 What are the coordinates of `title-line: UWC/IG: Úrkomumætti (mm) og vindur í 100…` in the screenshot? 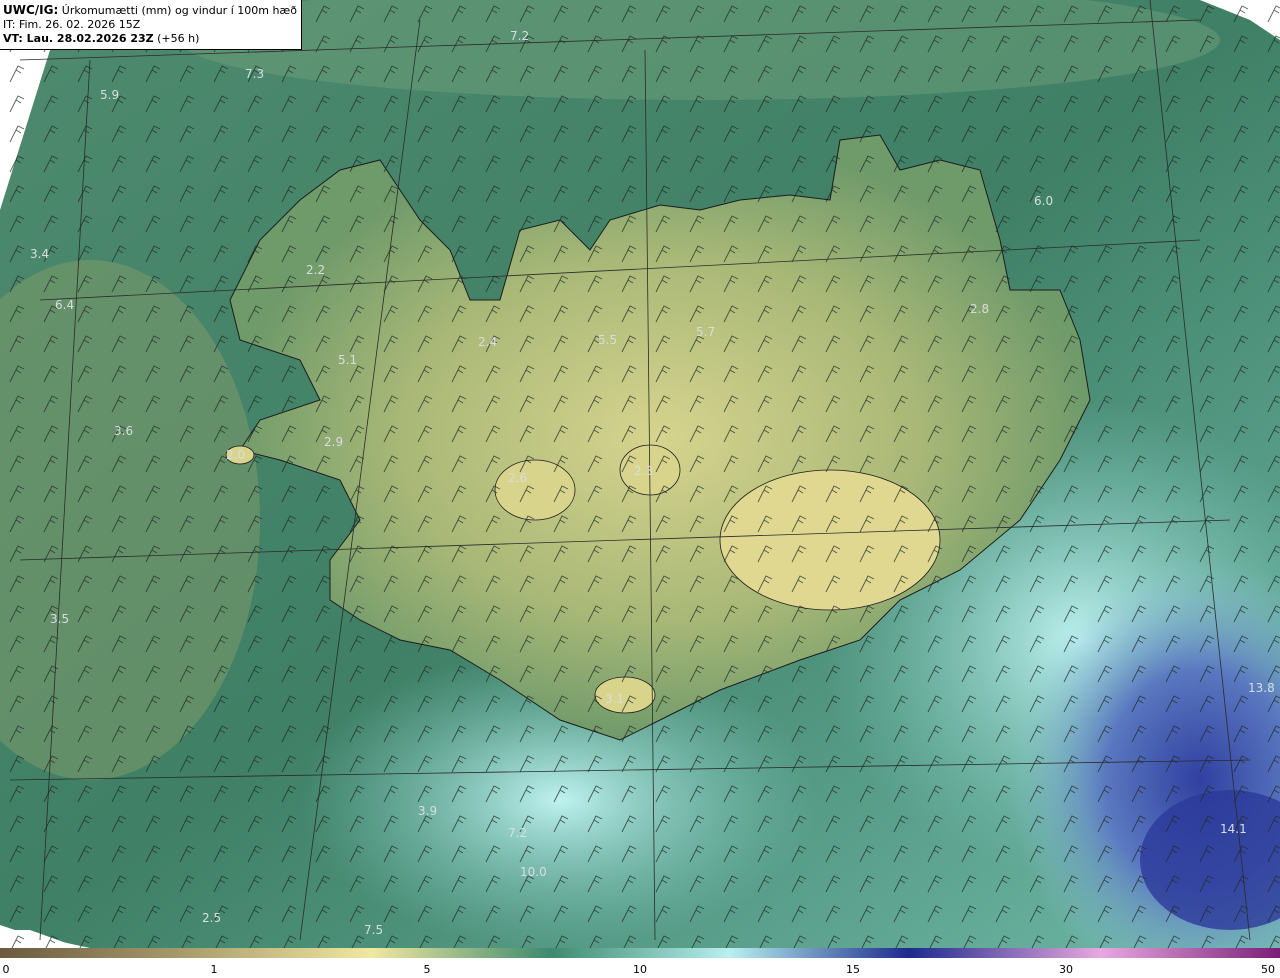 It's located at (152, 10).